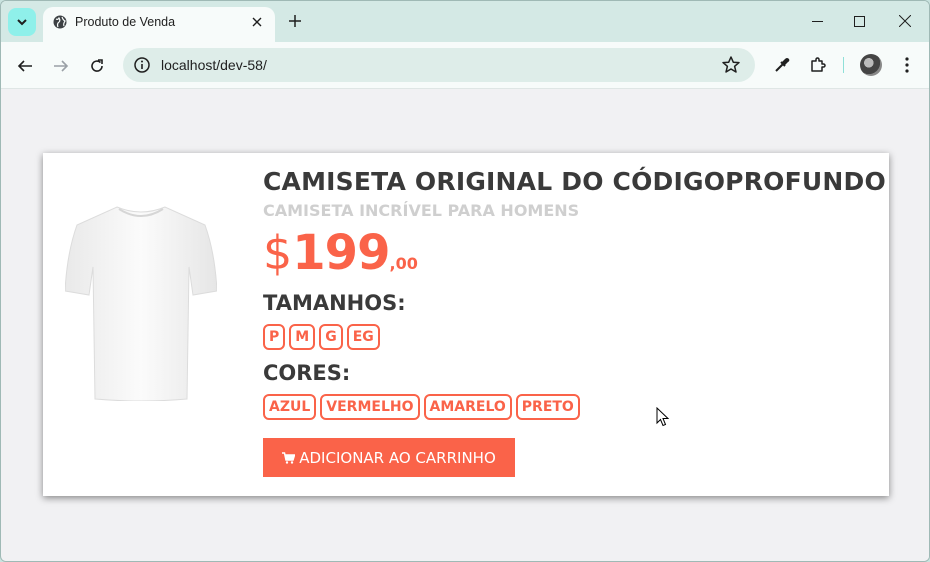 This screenshot has width=930, height=562. Describe the element at coordinates (370, 407) in the screenshot. I see `color-option-vermelho: VERMELHO` at that location.